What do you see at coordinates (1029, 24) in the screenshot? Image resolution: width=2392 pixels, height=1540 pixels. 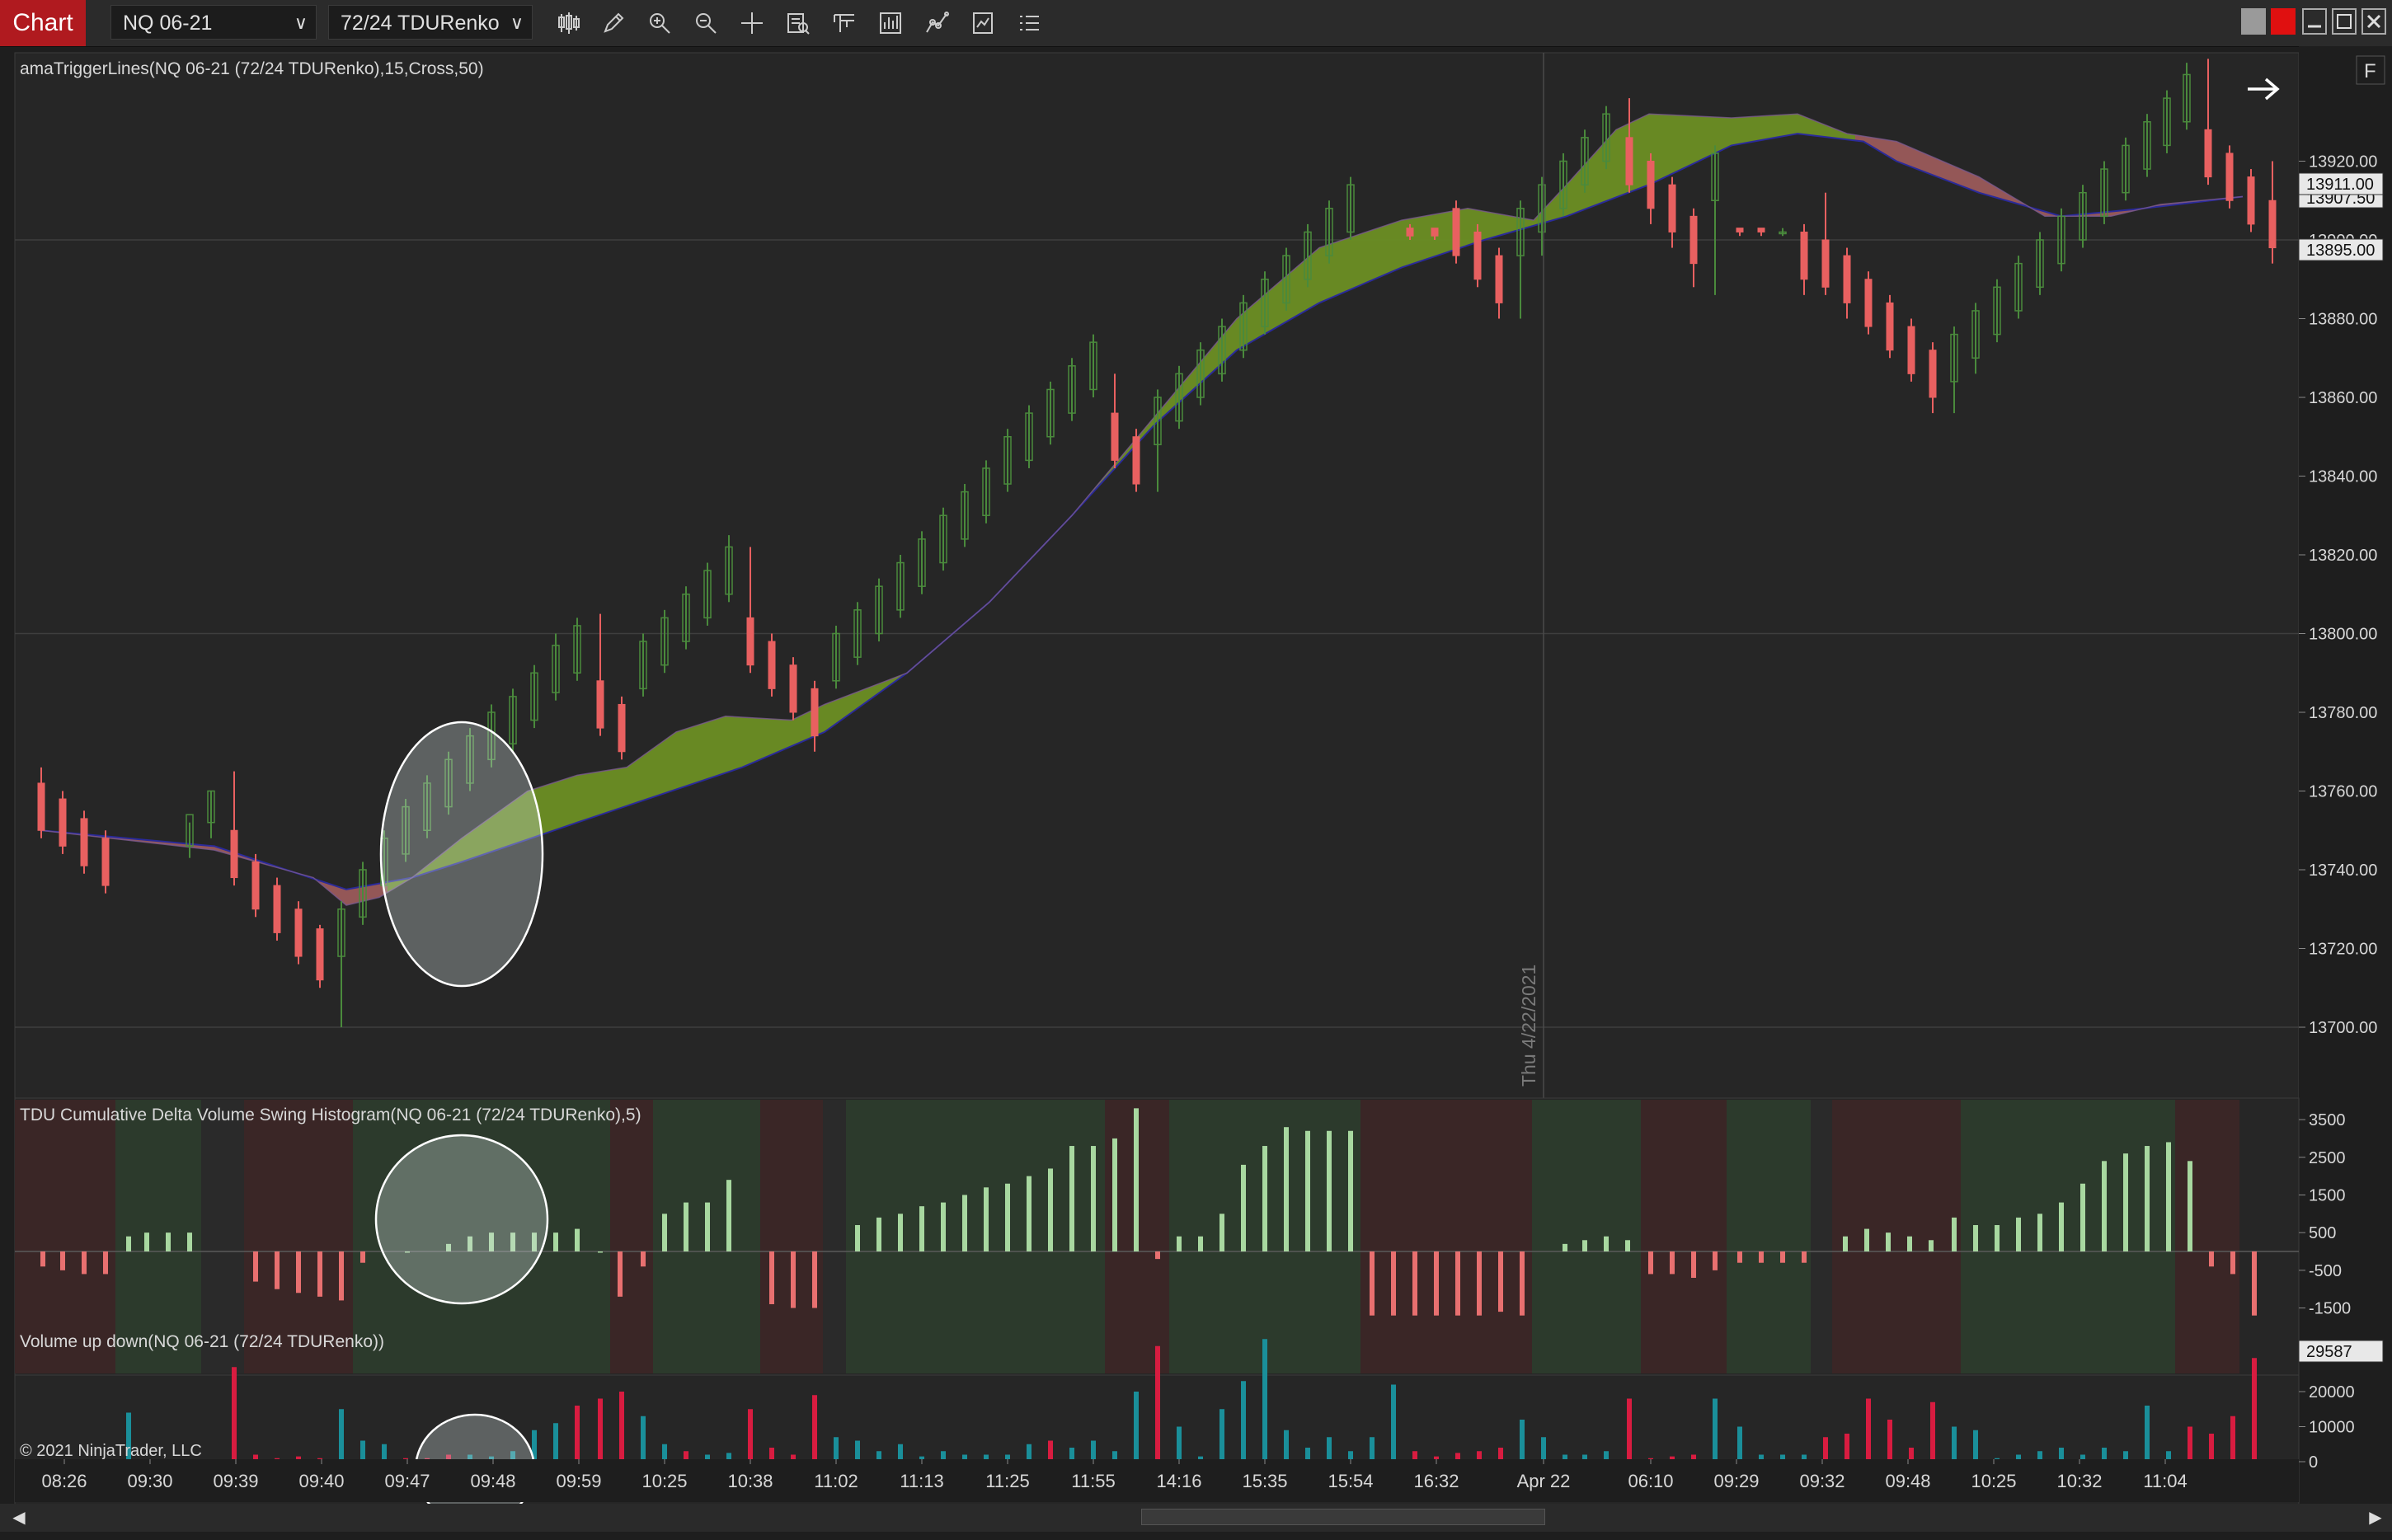 I see `list-icon` at bounding box center [1029, 24].